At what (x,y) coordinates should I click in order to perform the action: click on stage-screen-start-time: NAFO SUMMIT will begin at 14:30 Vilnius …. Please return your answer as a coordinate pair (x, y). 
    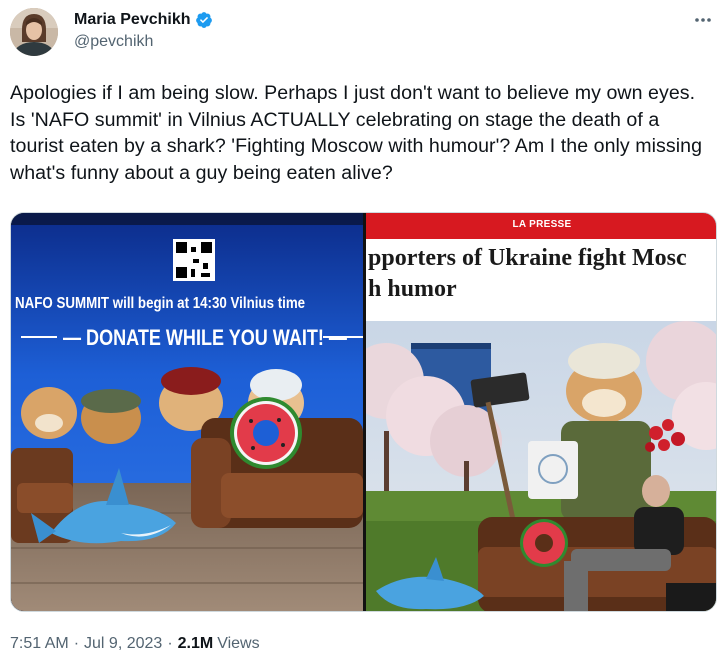
    Looking at the image, I should click on (160, 303).